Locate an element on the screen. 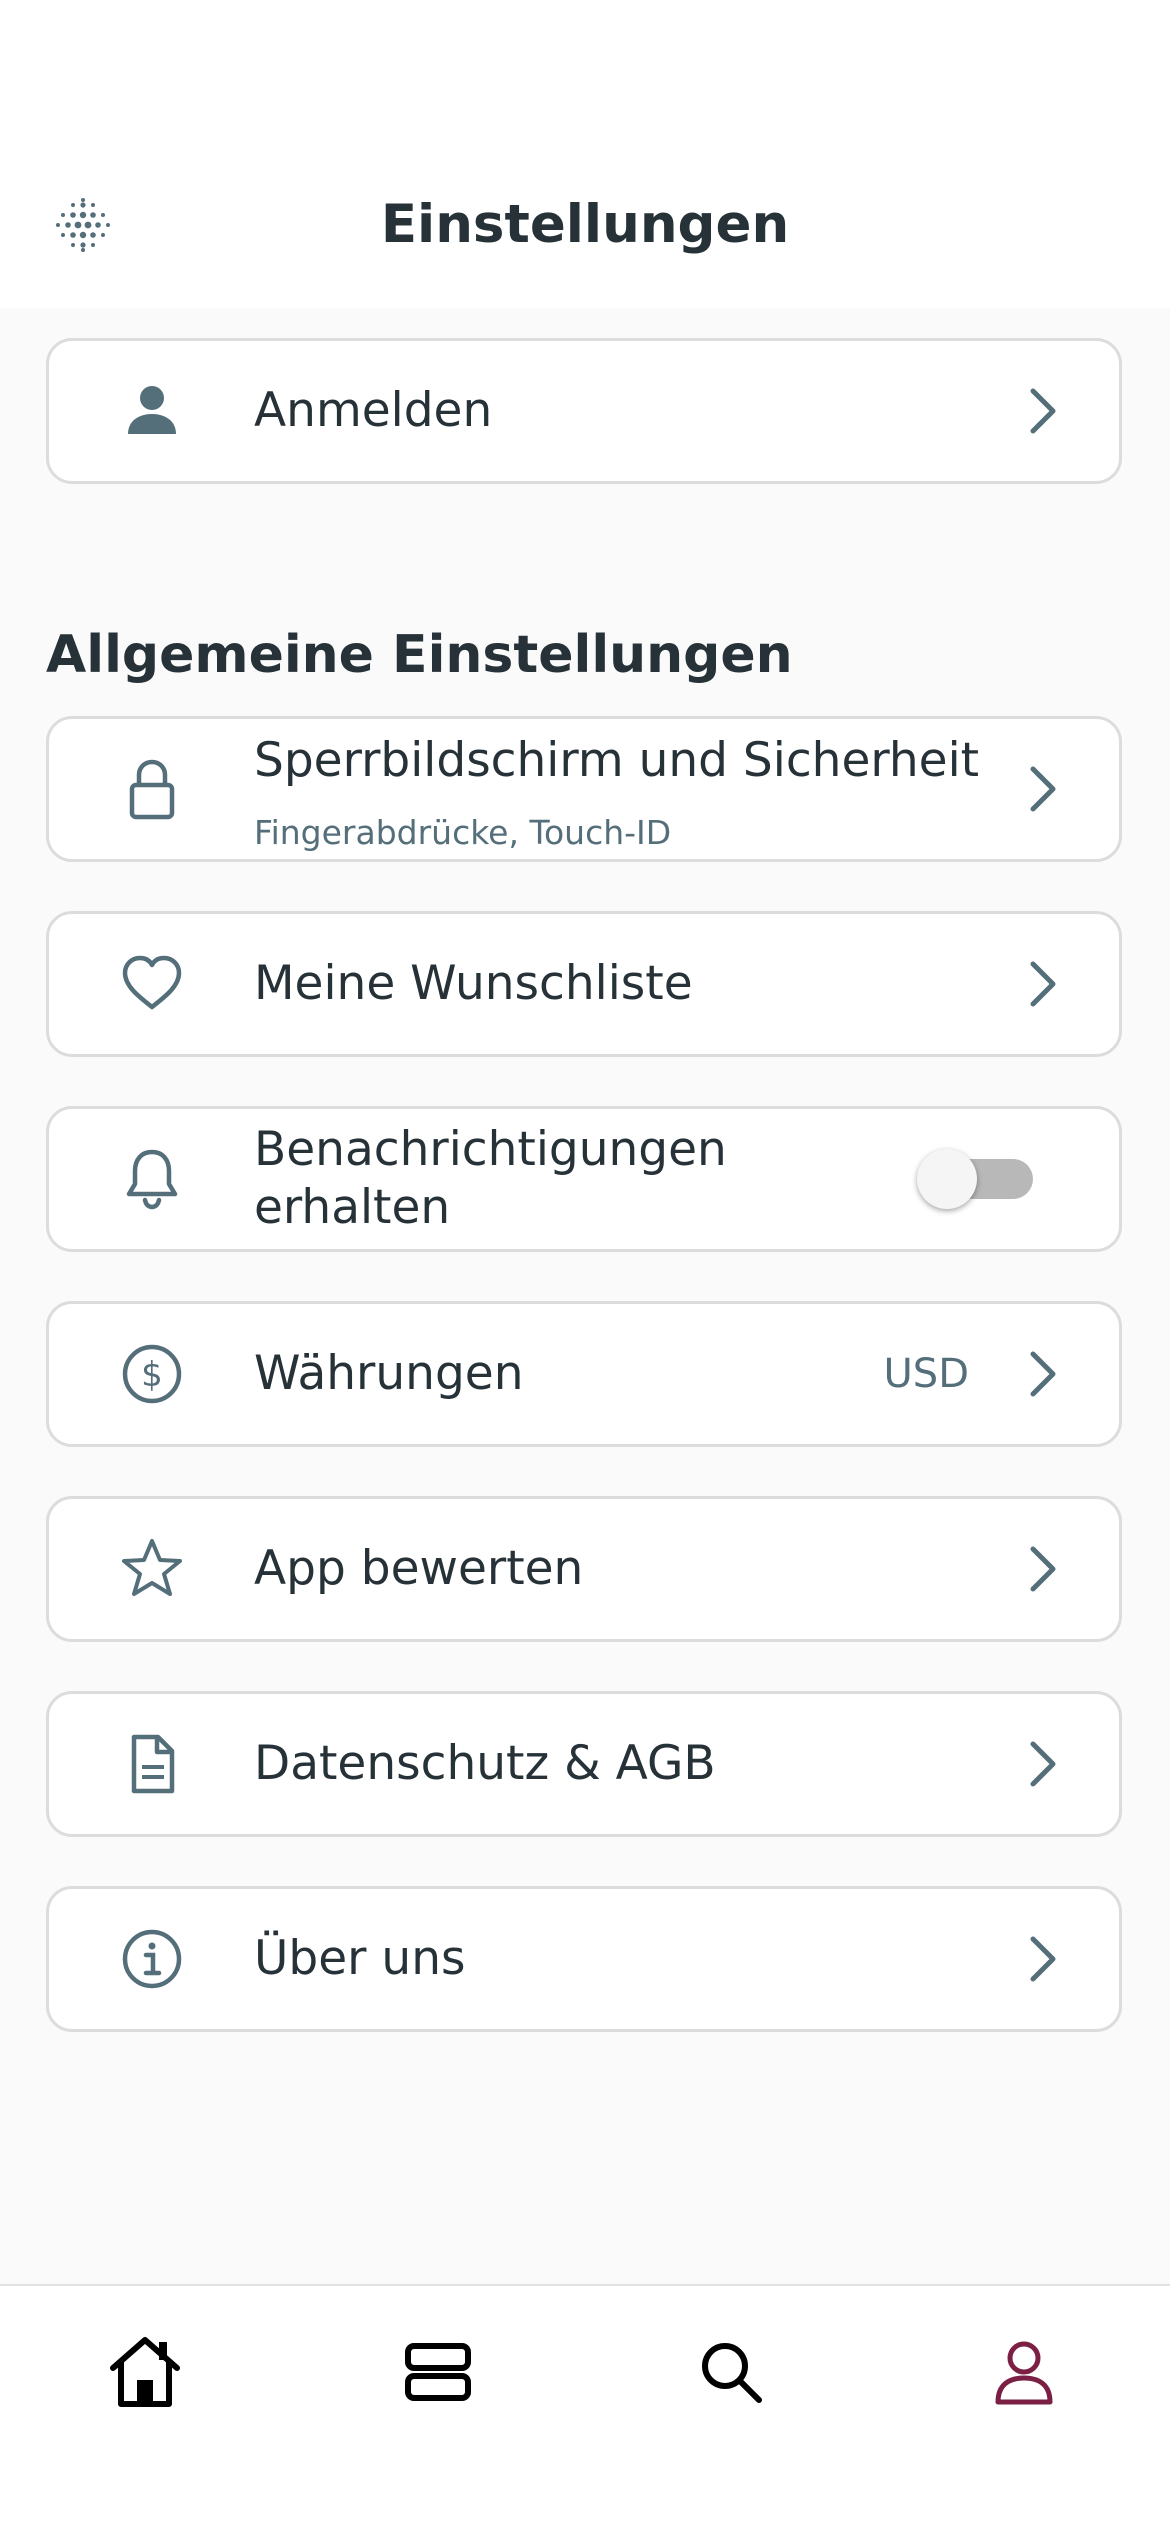 This screenshot has height=2534, width=1170. notifications-toggle is located at coordinates (975, 1179).